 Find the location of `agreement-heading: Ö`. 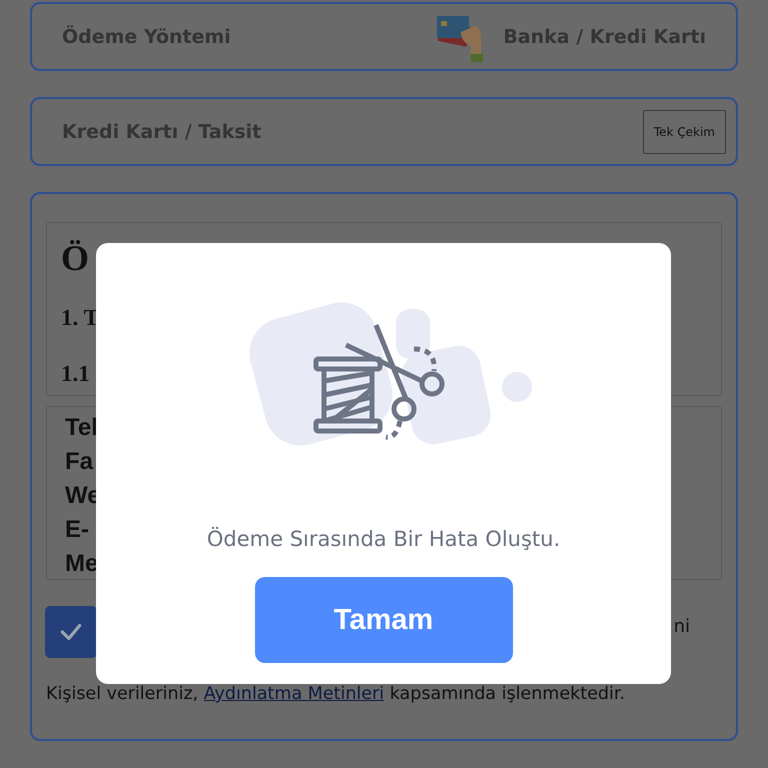

agreement-heading: Ö is located at coordinates (75, 258).